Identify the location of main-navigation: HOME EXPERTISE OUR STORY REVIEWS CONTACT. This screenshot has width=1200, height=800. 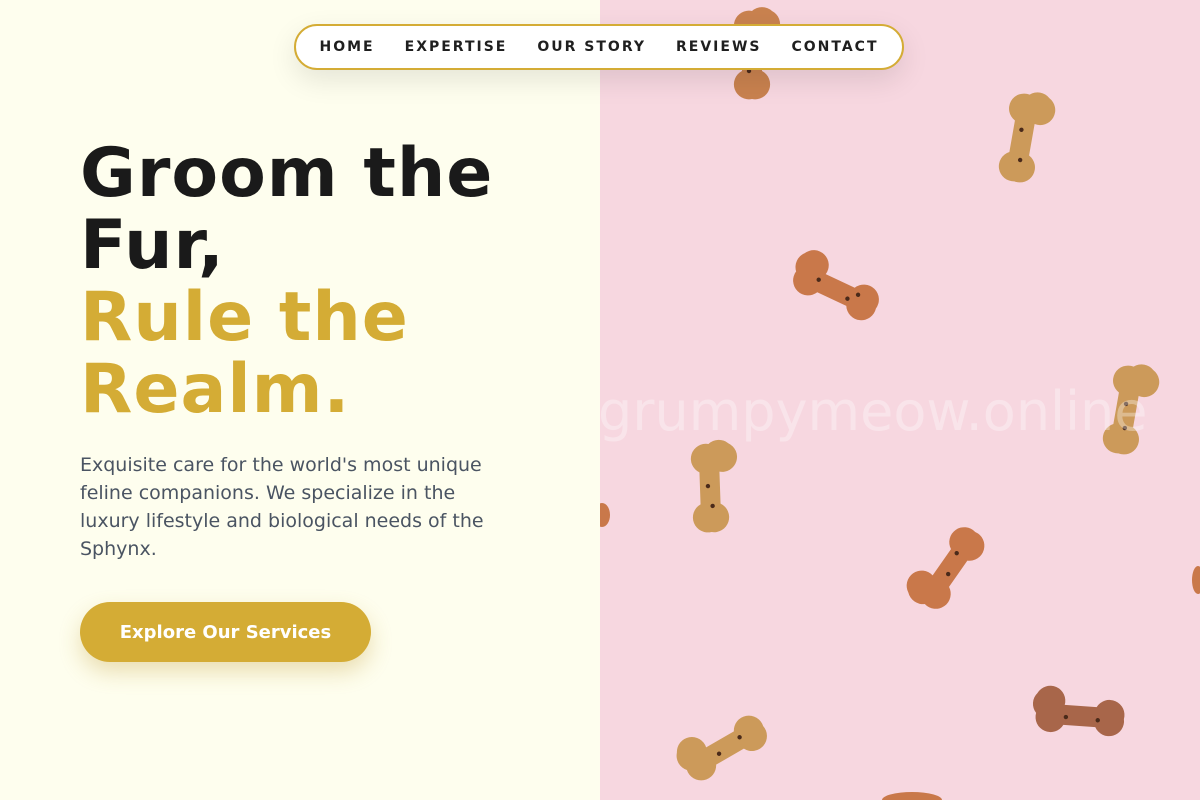
(599, 47).